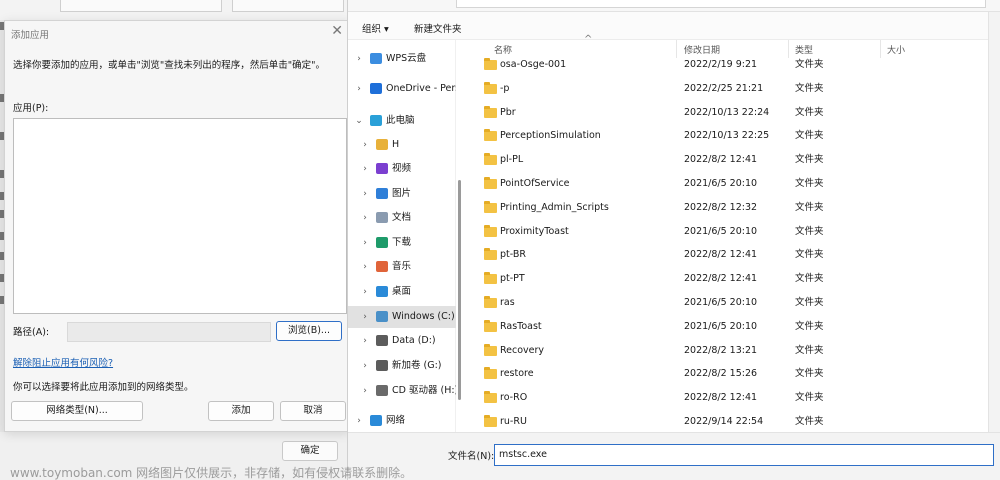 This screenshot has height=480, width=1000. Describe the element at coordinates (241, 411) in the screenshot. I see `add-button: 添加` at that location.